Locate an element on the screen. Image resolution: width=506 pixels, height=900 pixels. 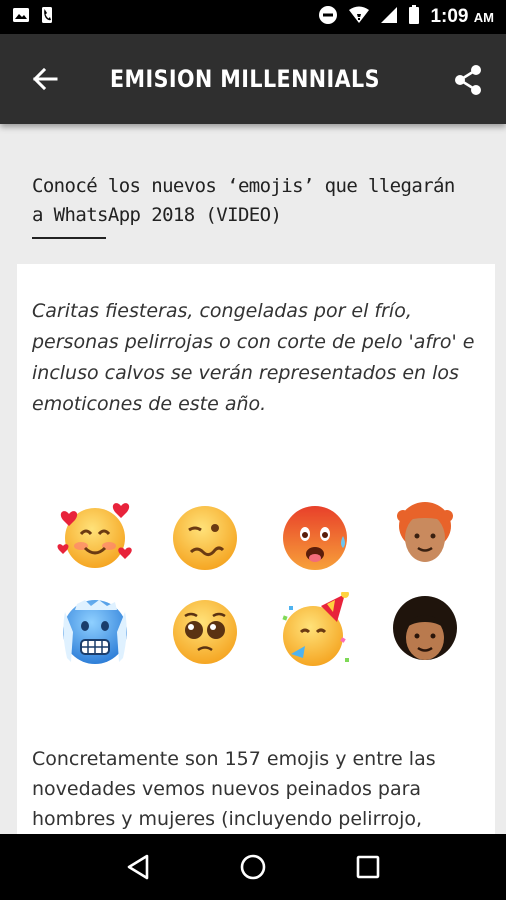
person-red-hair-emoji is located at coordinates (425, 532).